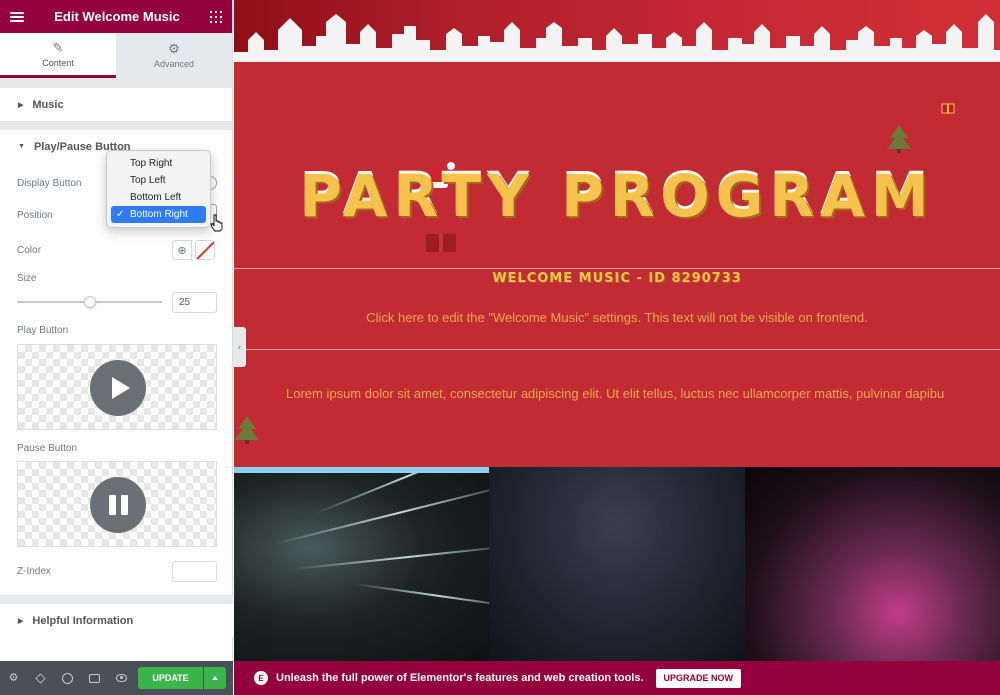 The width and height of the screenshot is (1000, 695). What do you see at coordinates (194, 571) in the screenshot?
I see `z-index-input` at bounding box center [194, 571].